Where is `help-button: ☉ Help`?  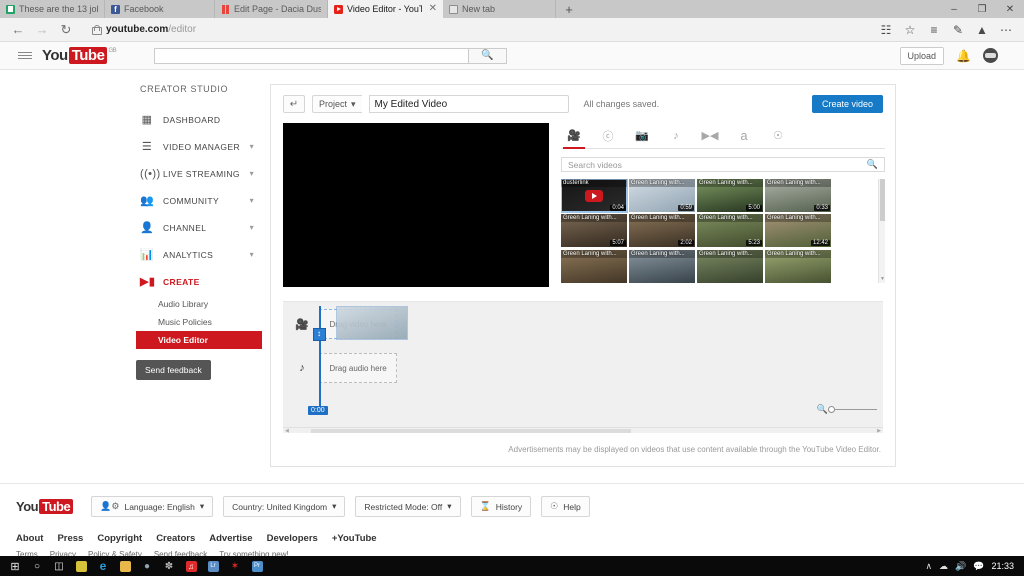 help-button: ☉ Help is located at coordinates (565, 506).